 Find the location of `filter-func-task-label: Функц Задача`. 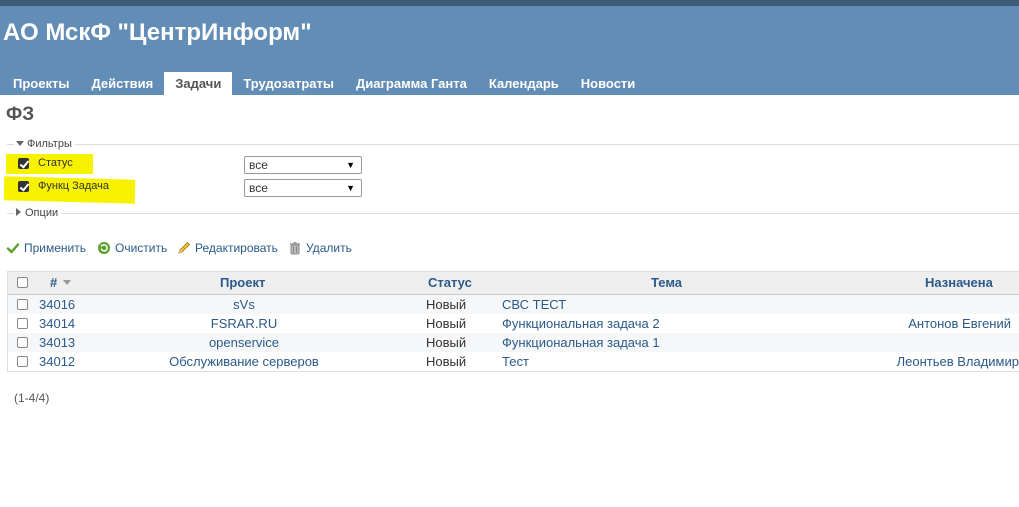

filter-func-task-label: Функц Задача is located at coordinates (74, 186).